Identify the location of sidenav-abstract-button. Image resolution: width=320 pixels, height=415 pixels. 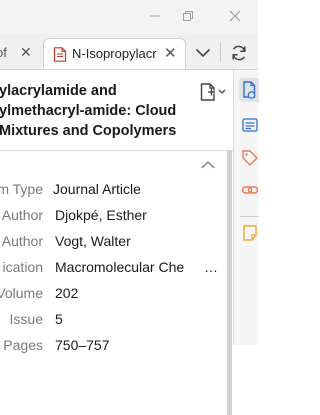
(250, 125).